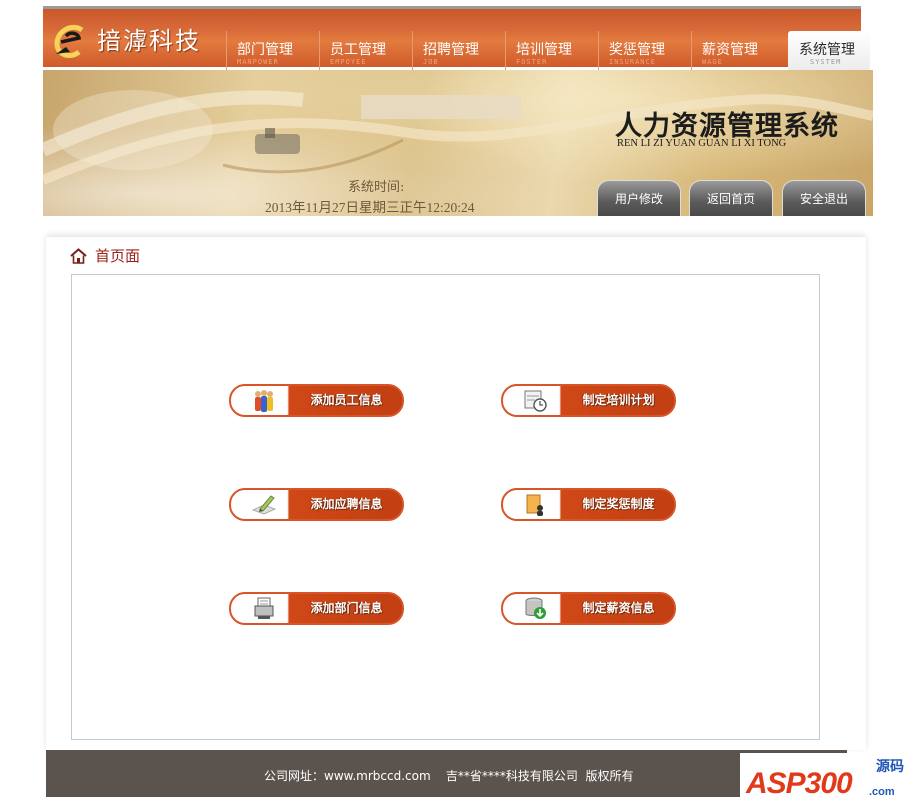 The height and width of the screenshot is (809, 916). What do you see at coordinates (618, 504) in the screenshot?
I see `action-label: 制定奖惩制度` at bounding box center [618, 504].